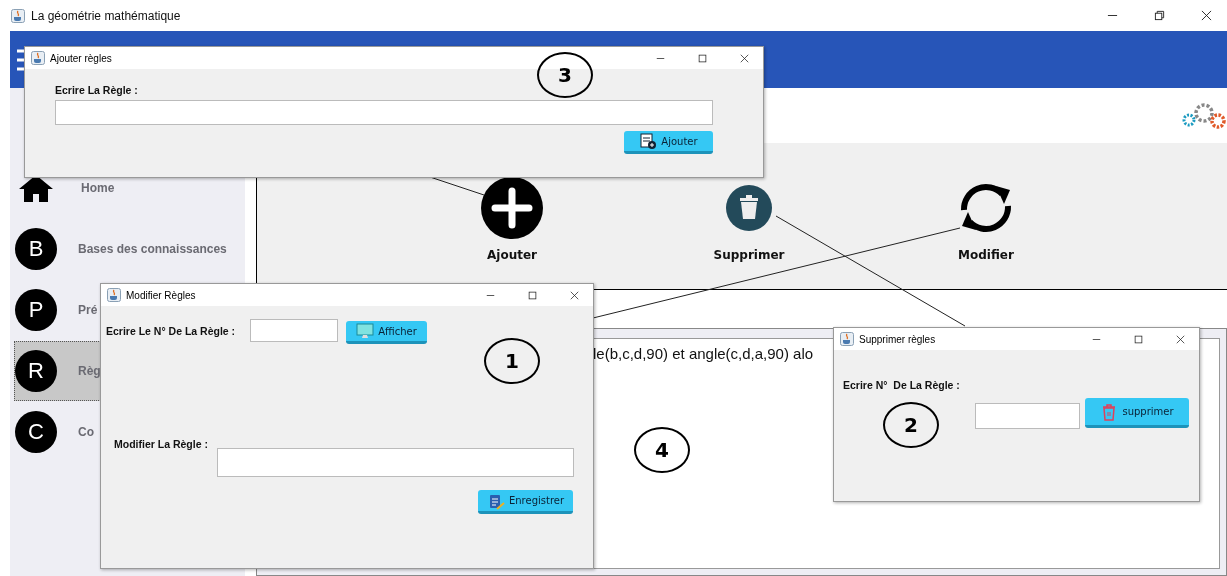 This screenshot has width=1227, height=576. What do you see at coordinates (161, 295) in the screenshot?
I see `dialog-title: Modifier Règles` at bounding box center [161, 295].